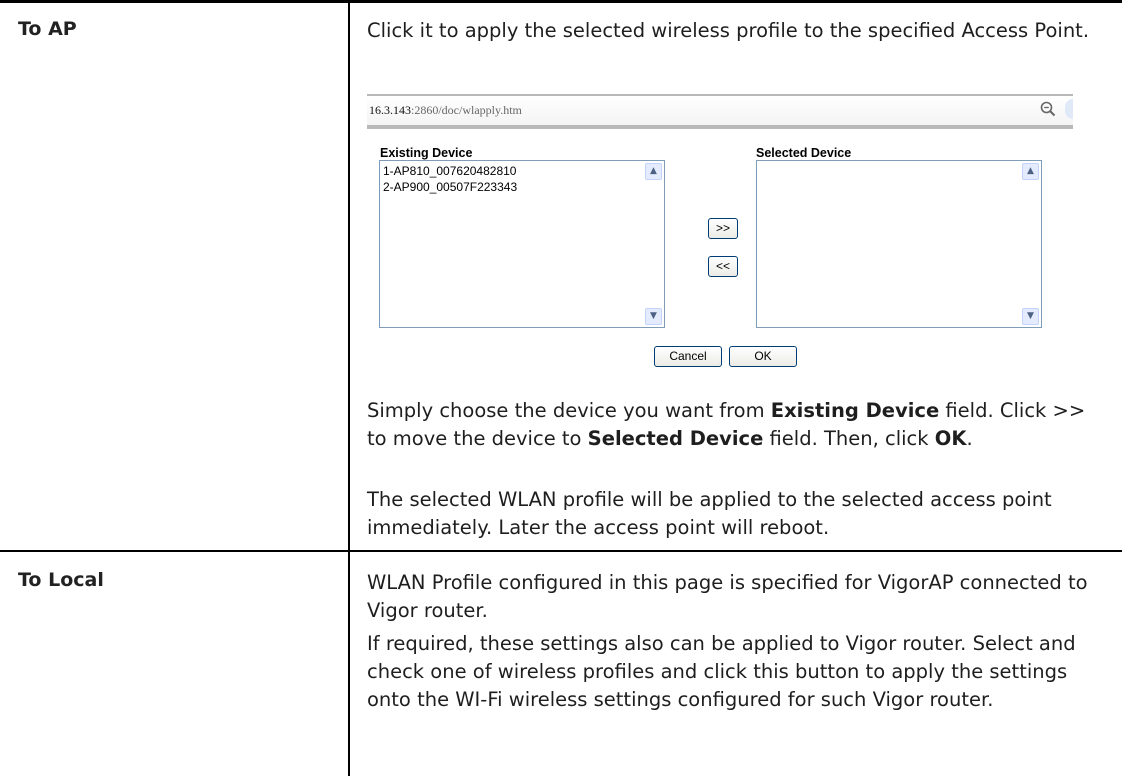 The image size is (1122, 776). I want to click on address-host: 16.3.143, so click(390, 110).